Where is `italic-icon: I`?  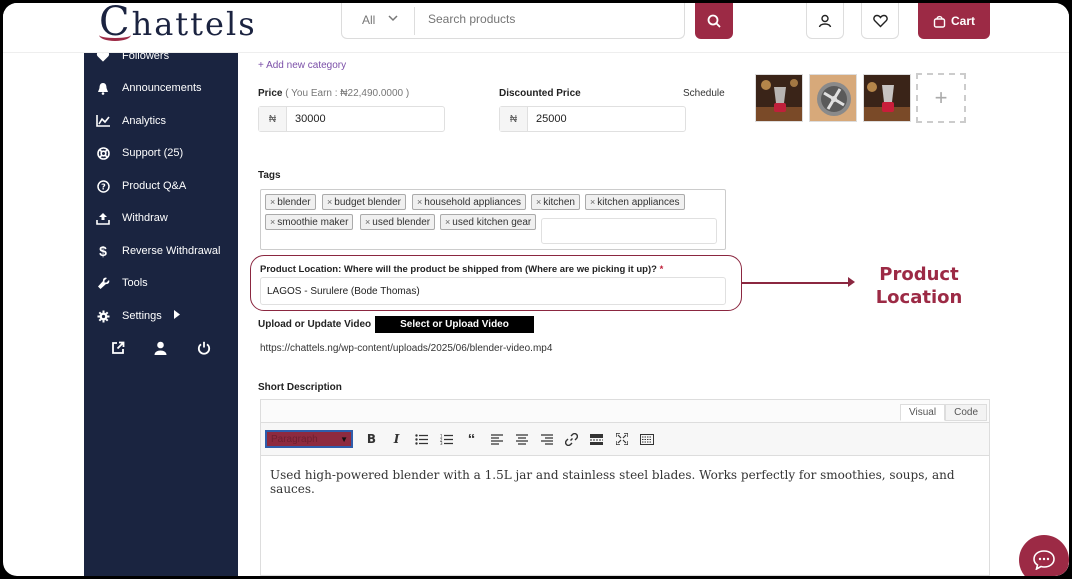 italic-icon: I is located at coordinates (396, 439).